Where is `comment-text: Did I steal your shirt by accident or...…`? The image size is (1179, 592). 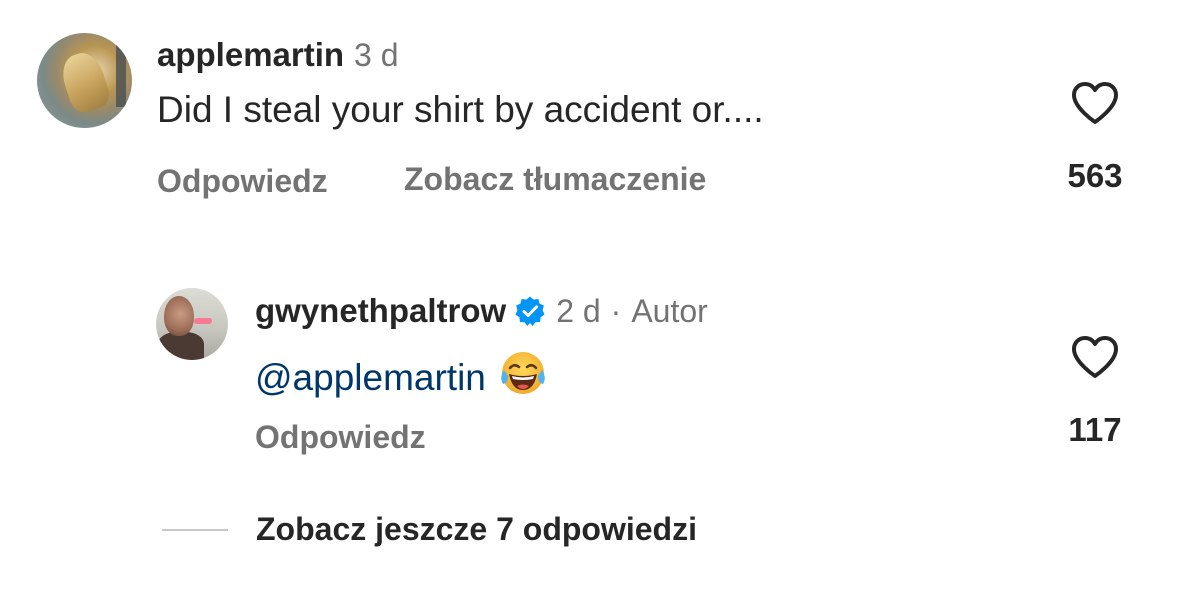 comment-text: Did I steal your shirt by accident or...… is located at coordinates (460, 109).